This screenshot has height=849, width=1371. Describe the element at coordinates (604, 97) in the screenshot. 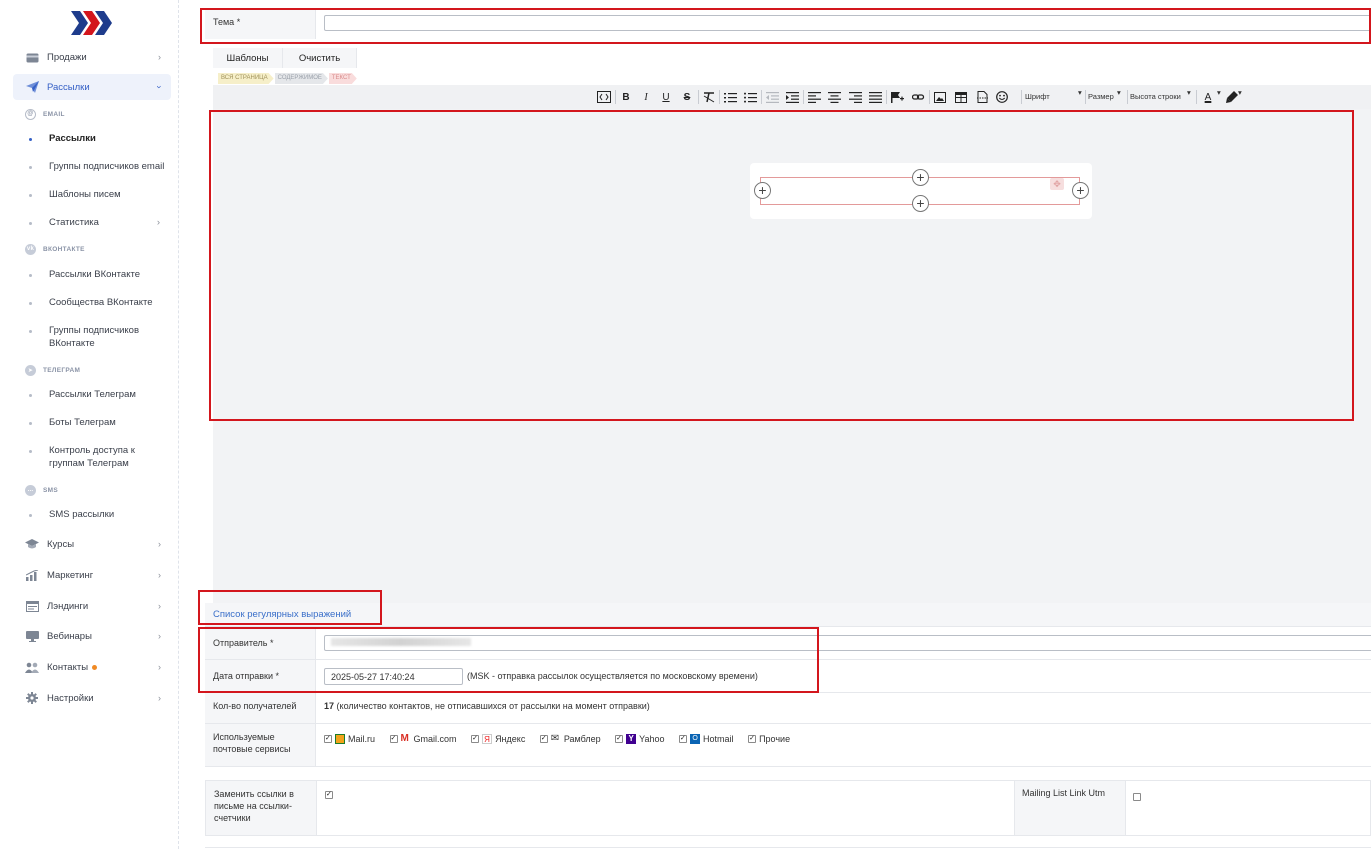

I see `source-code-icon` at that location.